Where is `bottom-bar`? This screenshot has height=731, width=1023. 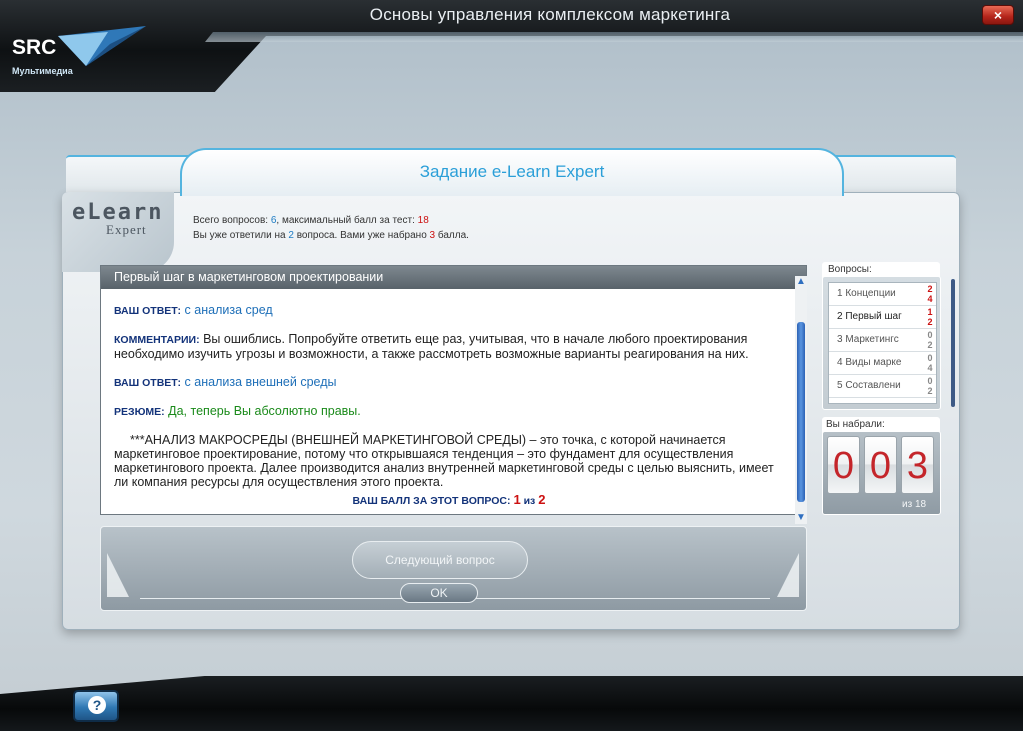 bottom-bar is located at coordinates (511, 703).